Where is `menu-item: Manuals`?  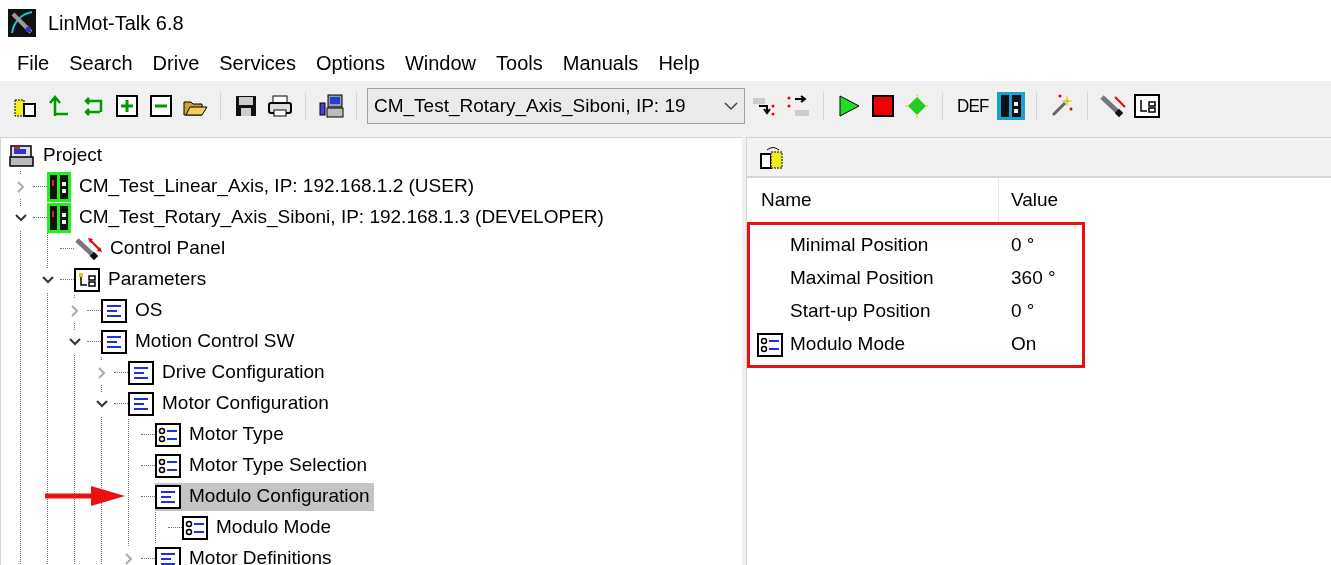 menu-item: Manuals is located at coordinates (600, 63).